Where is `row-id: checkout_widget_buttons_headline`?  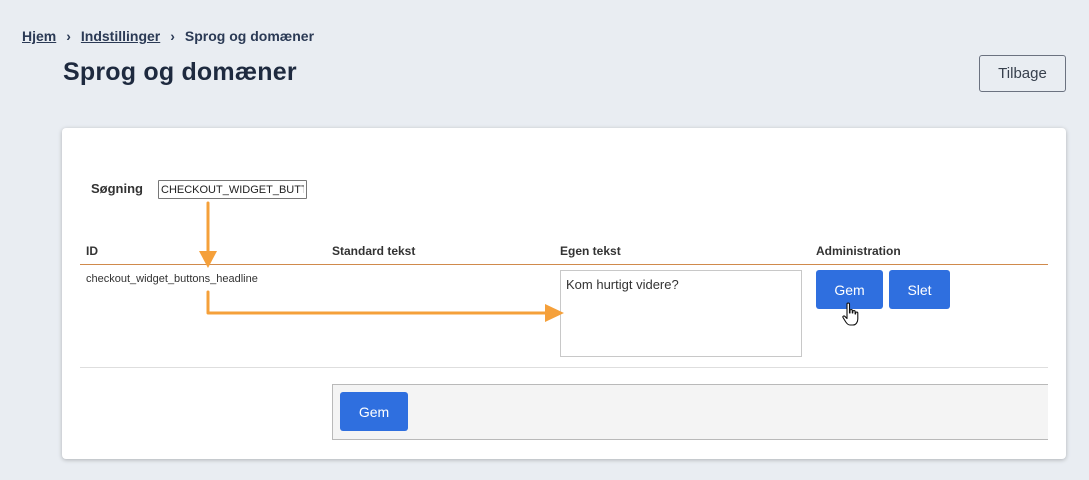
row-id: checkout_widget_buttons_headline is located at coordinates (172, 279).